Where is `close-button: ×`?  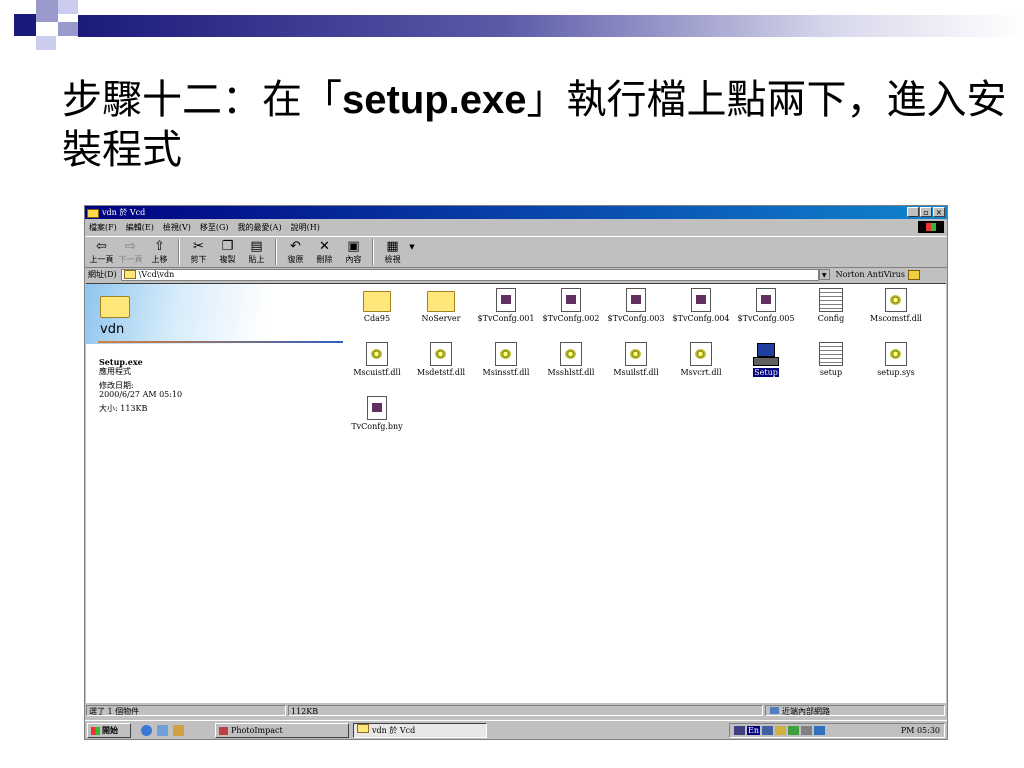
close-button: × is located at coordinates (939, 212).